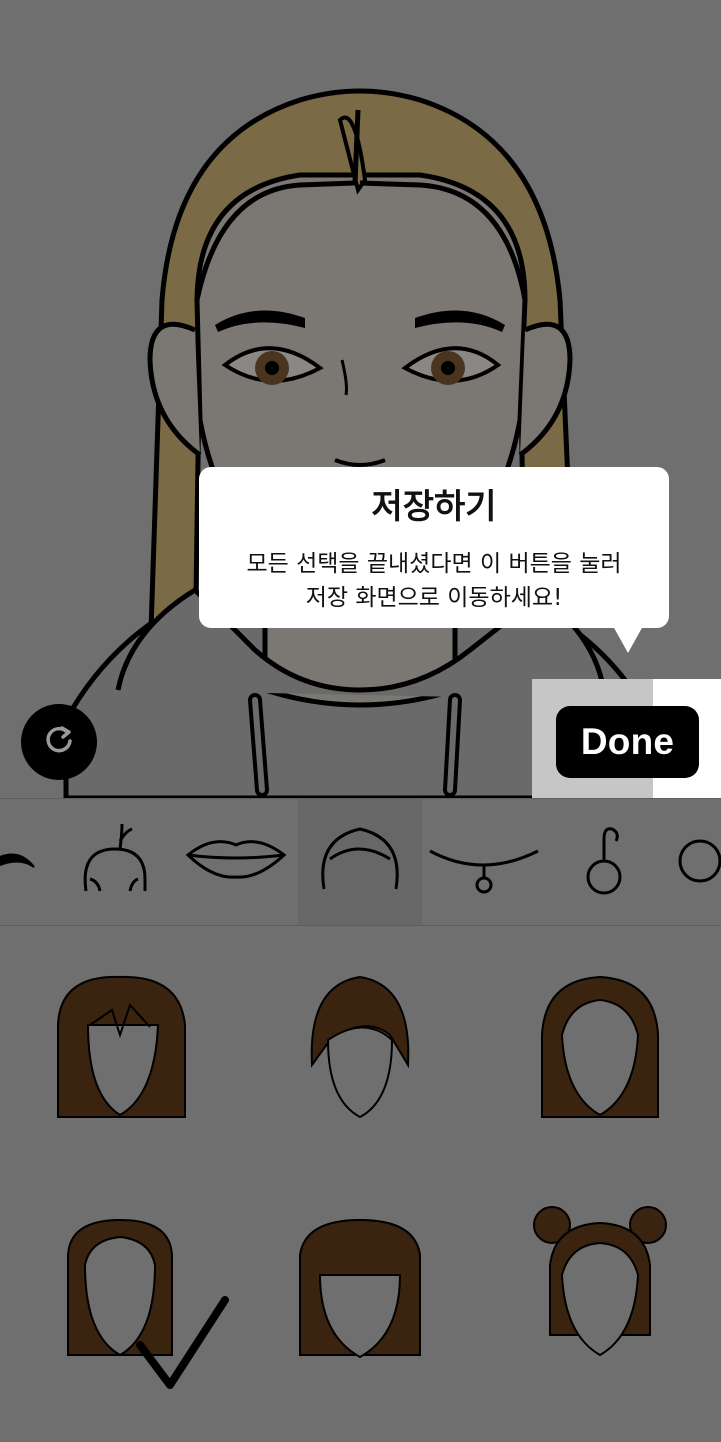 The width and height of the screenshot is (721, 1442). I want to click on earring-tab, so click(603, 862).